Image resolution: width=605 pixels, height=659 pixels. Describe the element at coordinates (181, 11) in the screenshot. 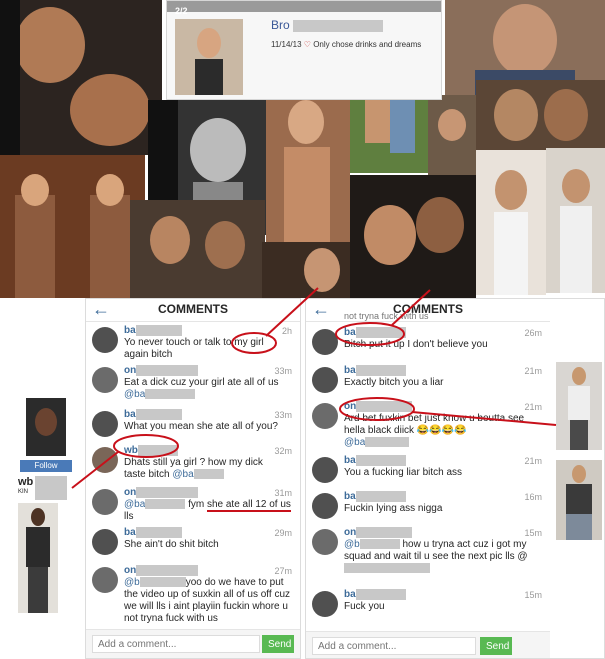

I see `post-header-text: 2/2` at that location.